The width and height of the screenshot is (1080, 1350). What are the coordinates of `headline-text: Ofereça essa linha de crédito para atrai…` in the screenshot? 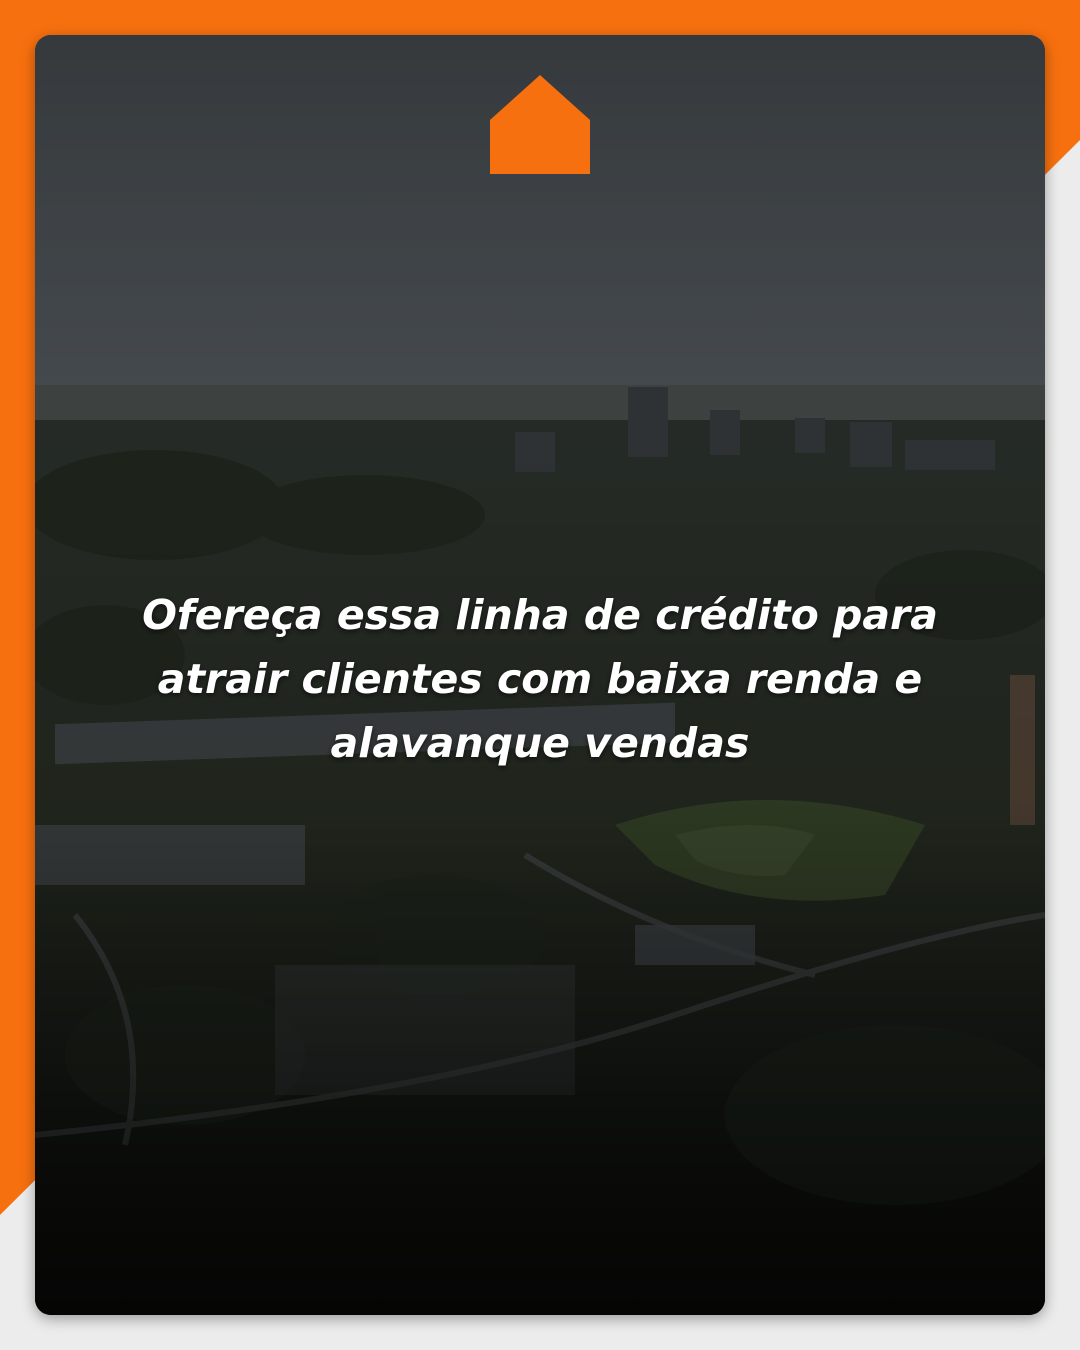 It's located at (540, 679).